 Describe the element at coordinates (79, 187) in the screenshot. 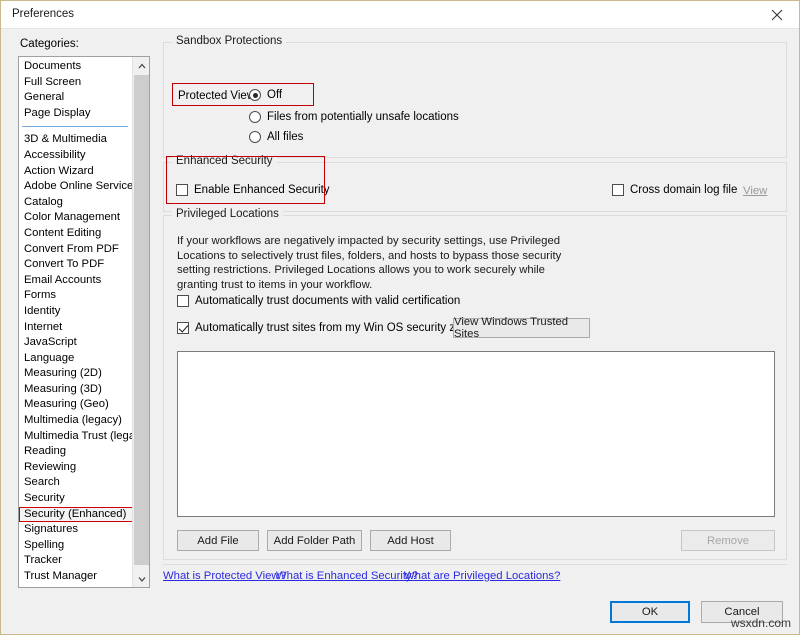

I see `sidebar-item-adobe-online-services: Adobe Online Services` at that location.